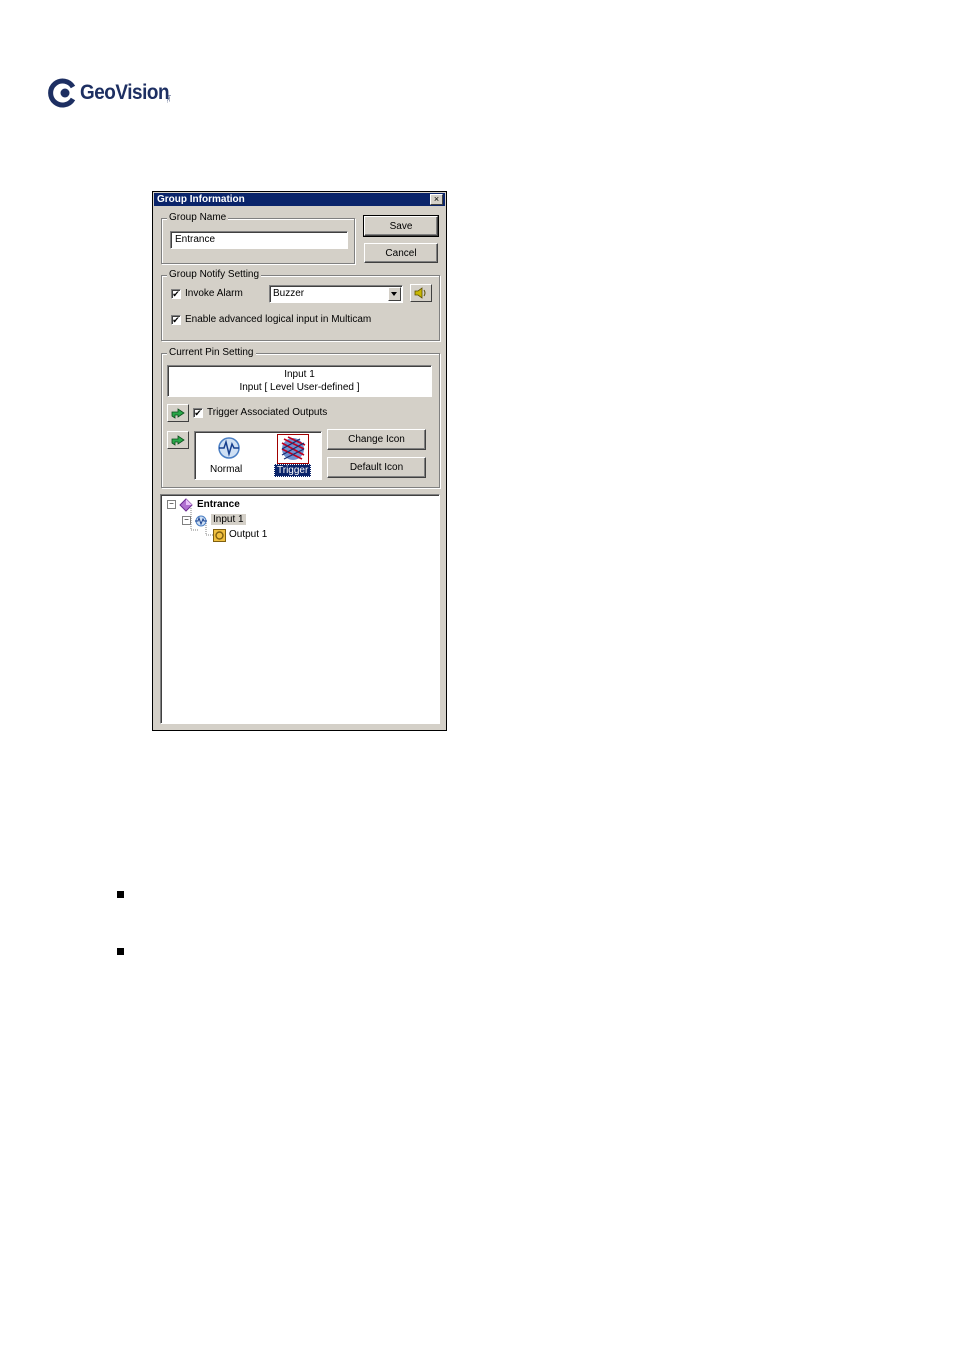  Describe the element at coordinates (299, 387) in the screenshot. I see `pin-info-line2: Input [ Level User-defined ]` at that location.